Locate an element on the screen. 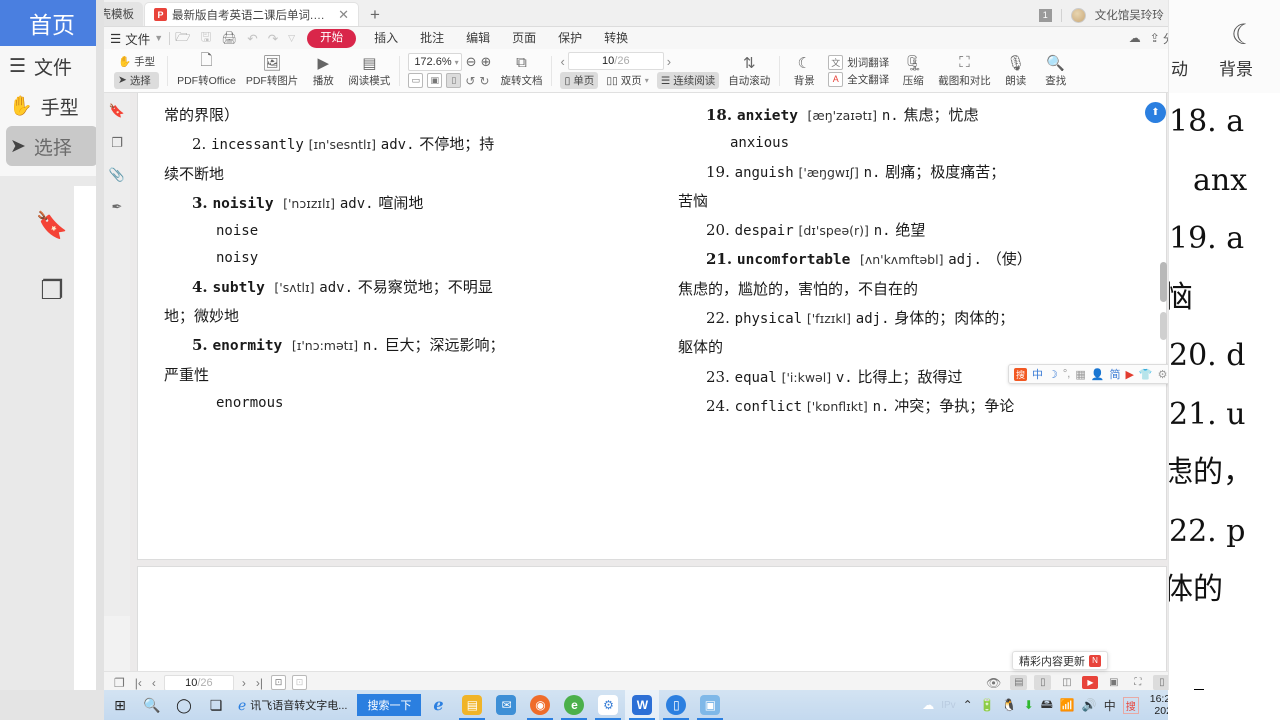  usb-icon: 🖴 is located at coordinates (1047, 705).